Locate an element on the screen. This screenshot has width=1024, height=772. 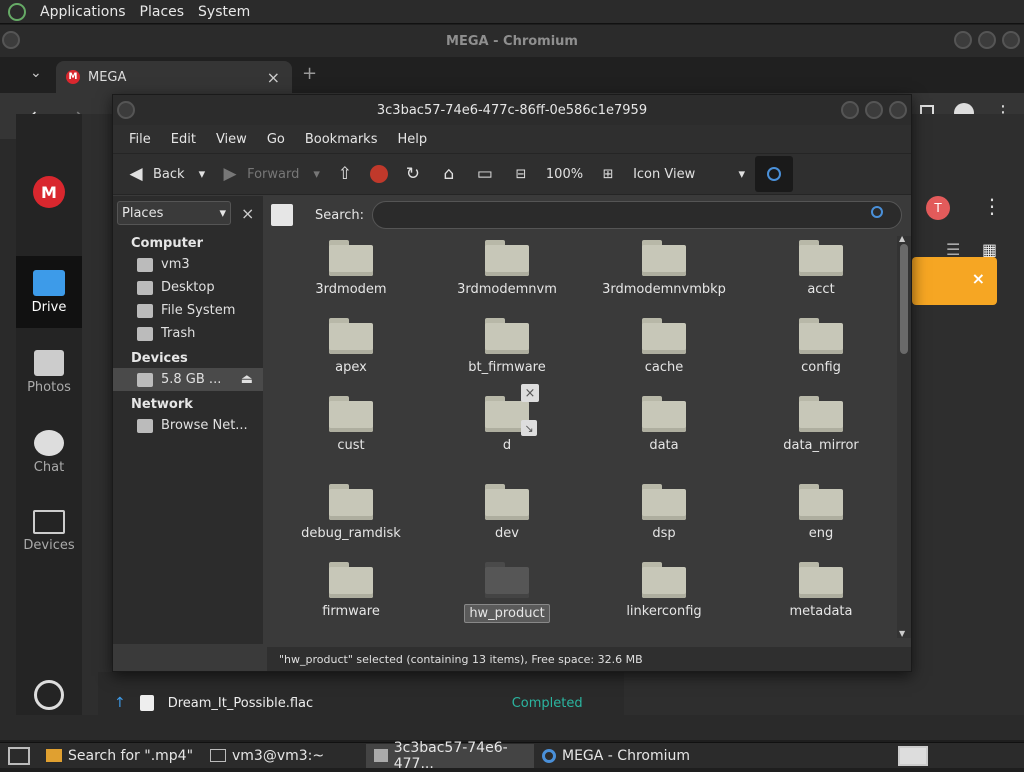
folder-item: eng is located at coordinates (821, 512).